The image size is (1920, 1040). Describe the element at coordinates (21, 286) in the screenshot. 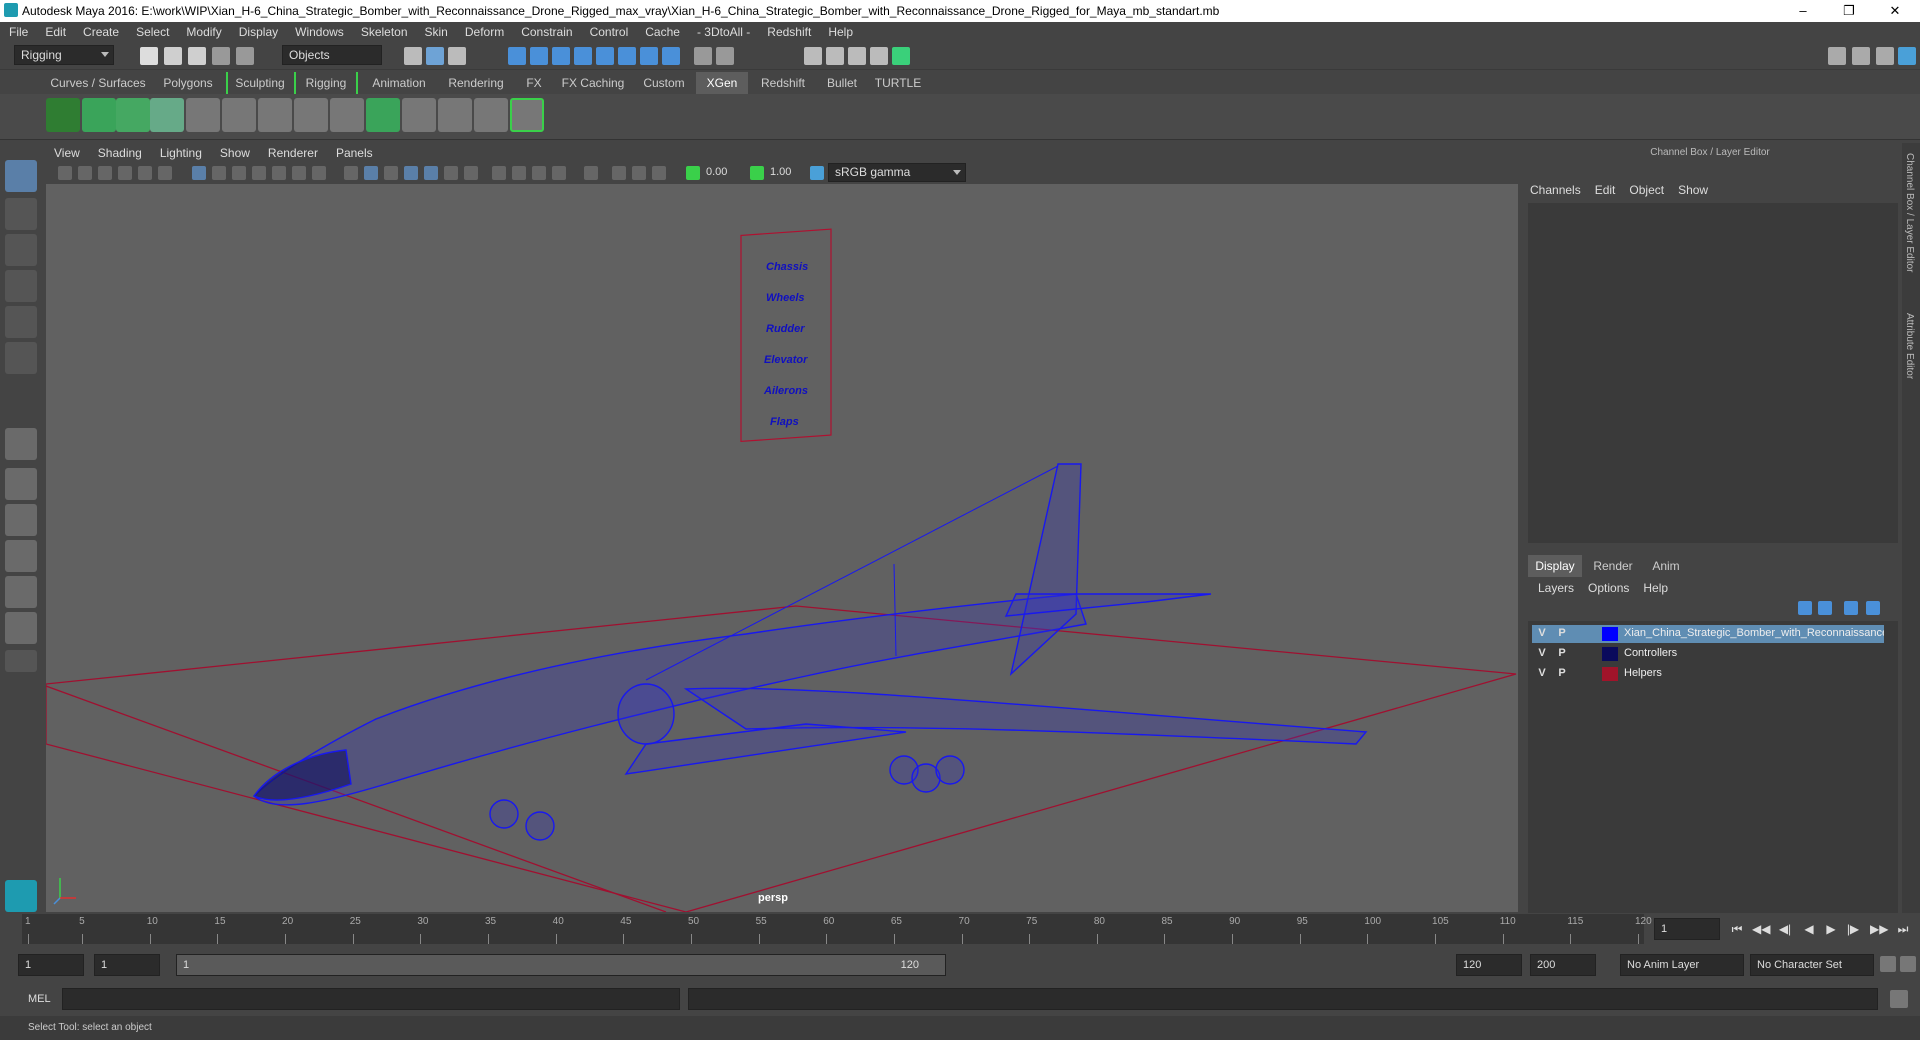

I see `move-tool-icon` at that location.